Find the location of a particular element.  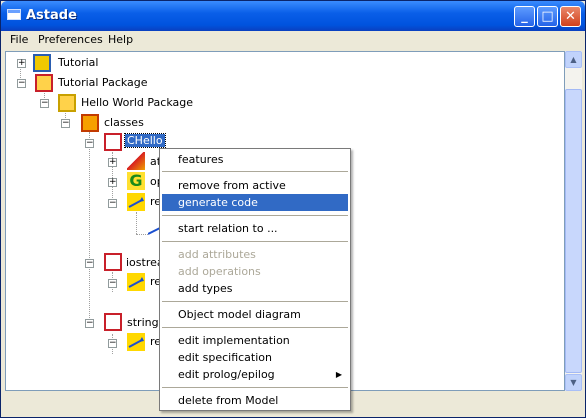

menu-item-edit-specification: edit specification is located at coordinates (255, 357).